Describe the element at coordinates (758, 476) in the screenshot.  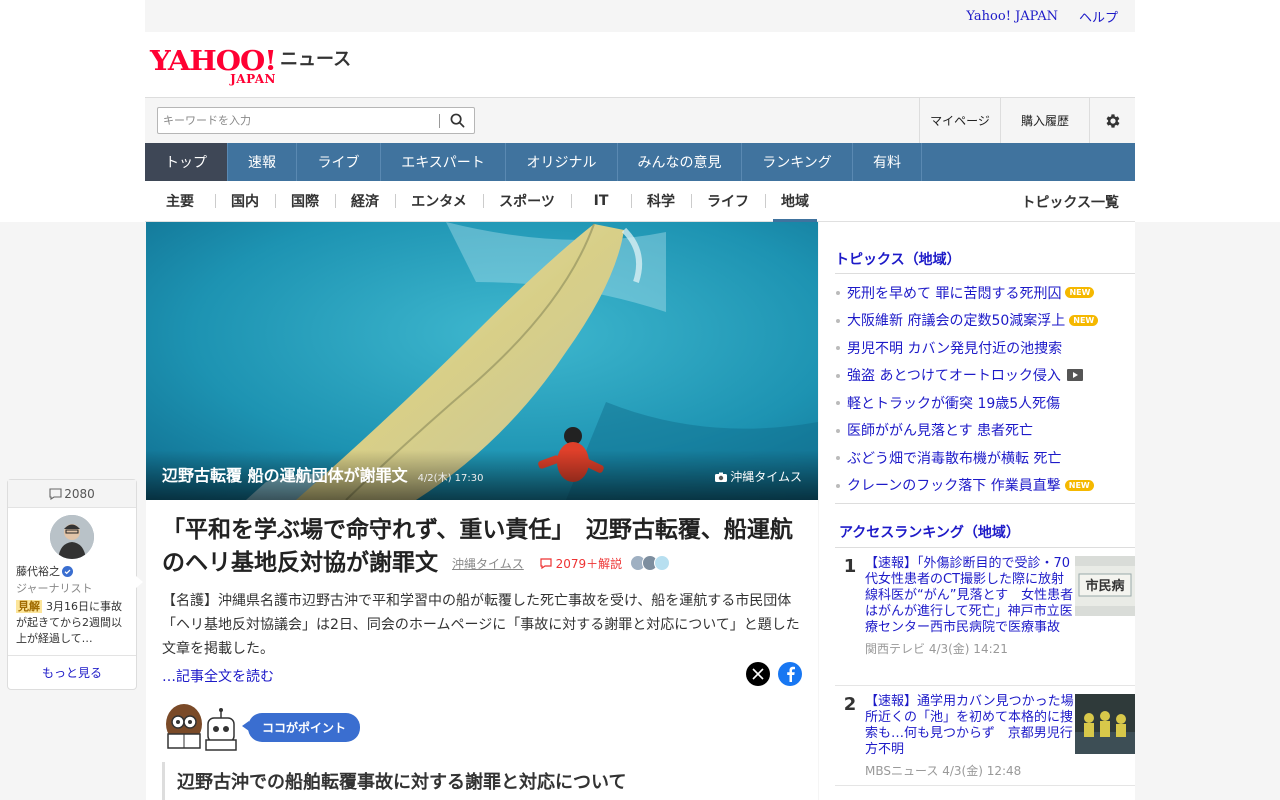
I see `hero-credit: 沖縄タイムス` at that location.